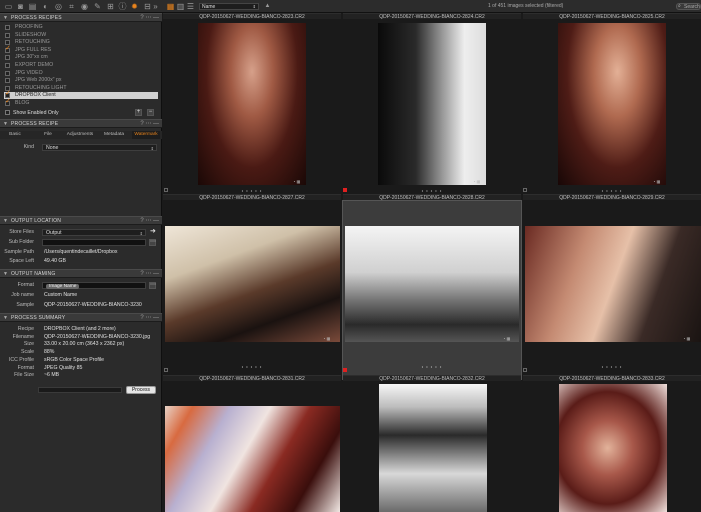  What do you see at coordinates (267, 6) in the screenshot?
I see `sort-direction-icon: ▲` at bounding box center [267, 6].